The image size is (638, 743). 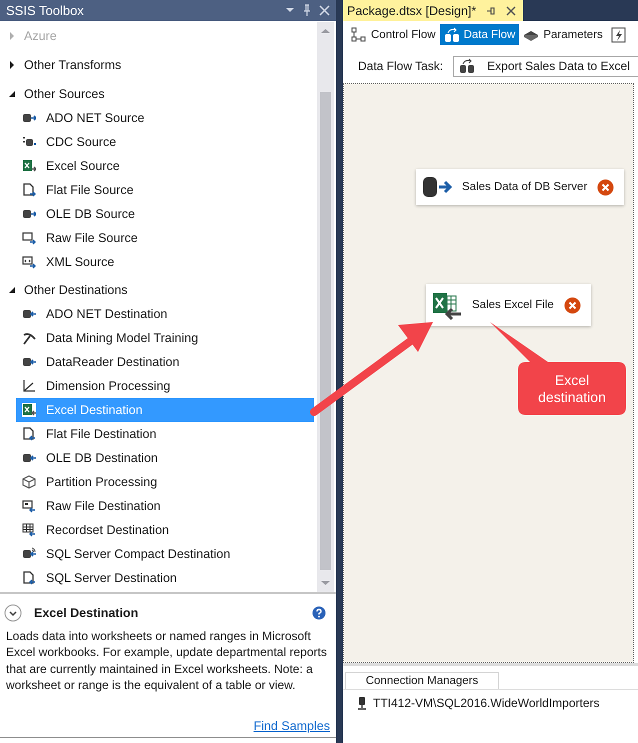 I want to click on component-node: Sales Excel File, so click(x=508, y=305).